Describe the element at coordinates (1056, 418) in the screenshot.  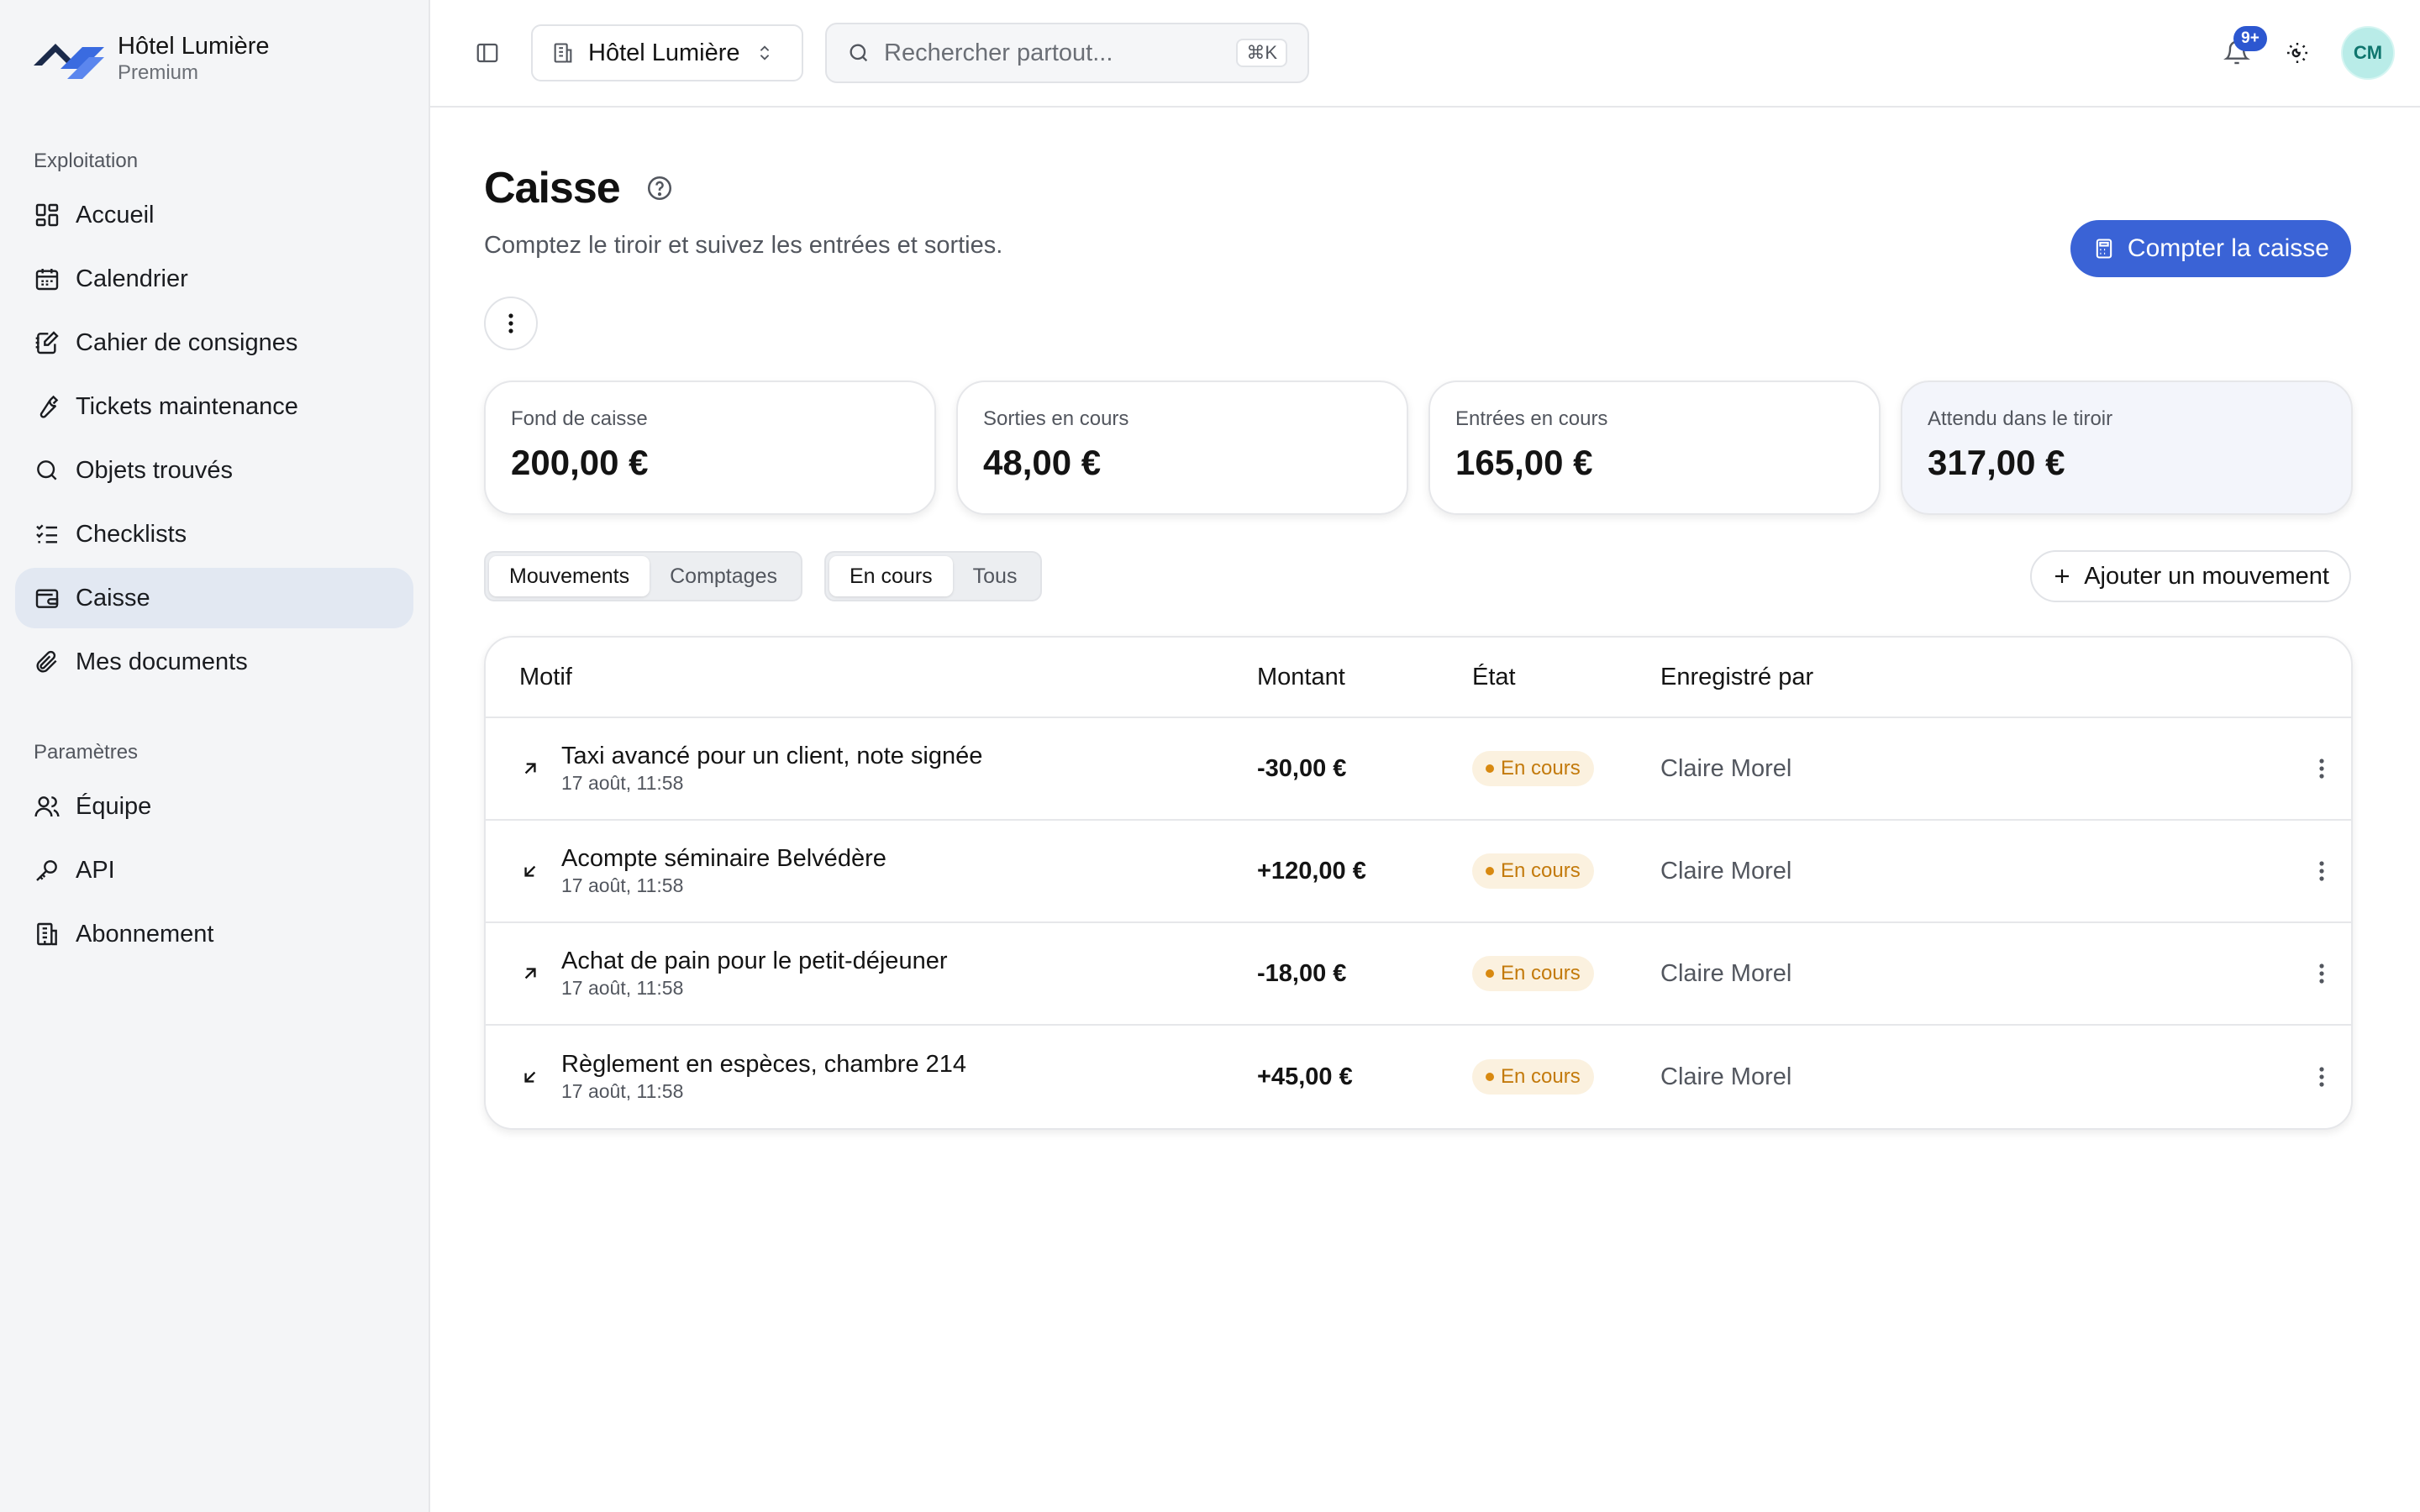
I see `card-label: Sorties en cours` at that location.